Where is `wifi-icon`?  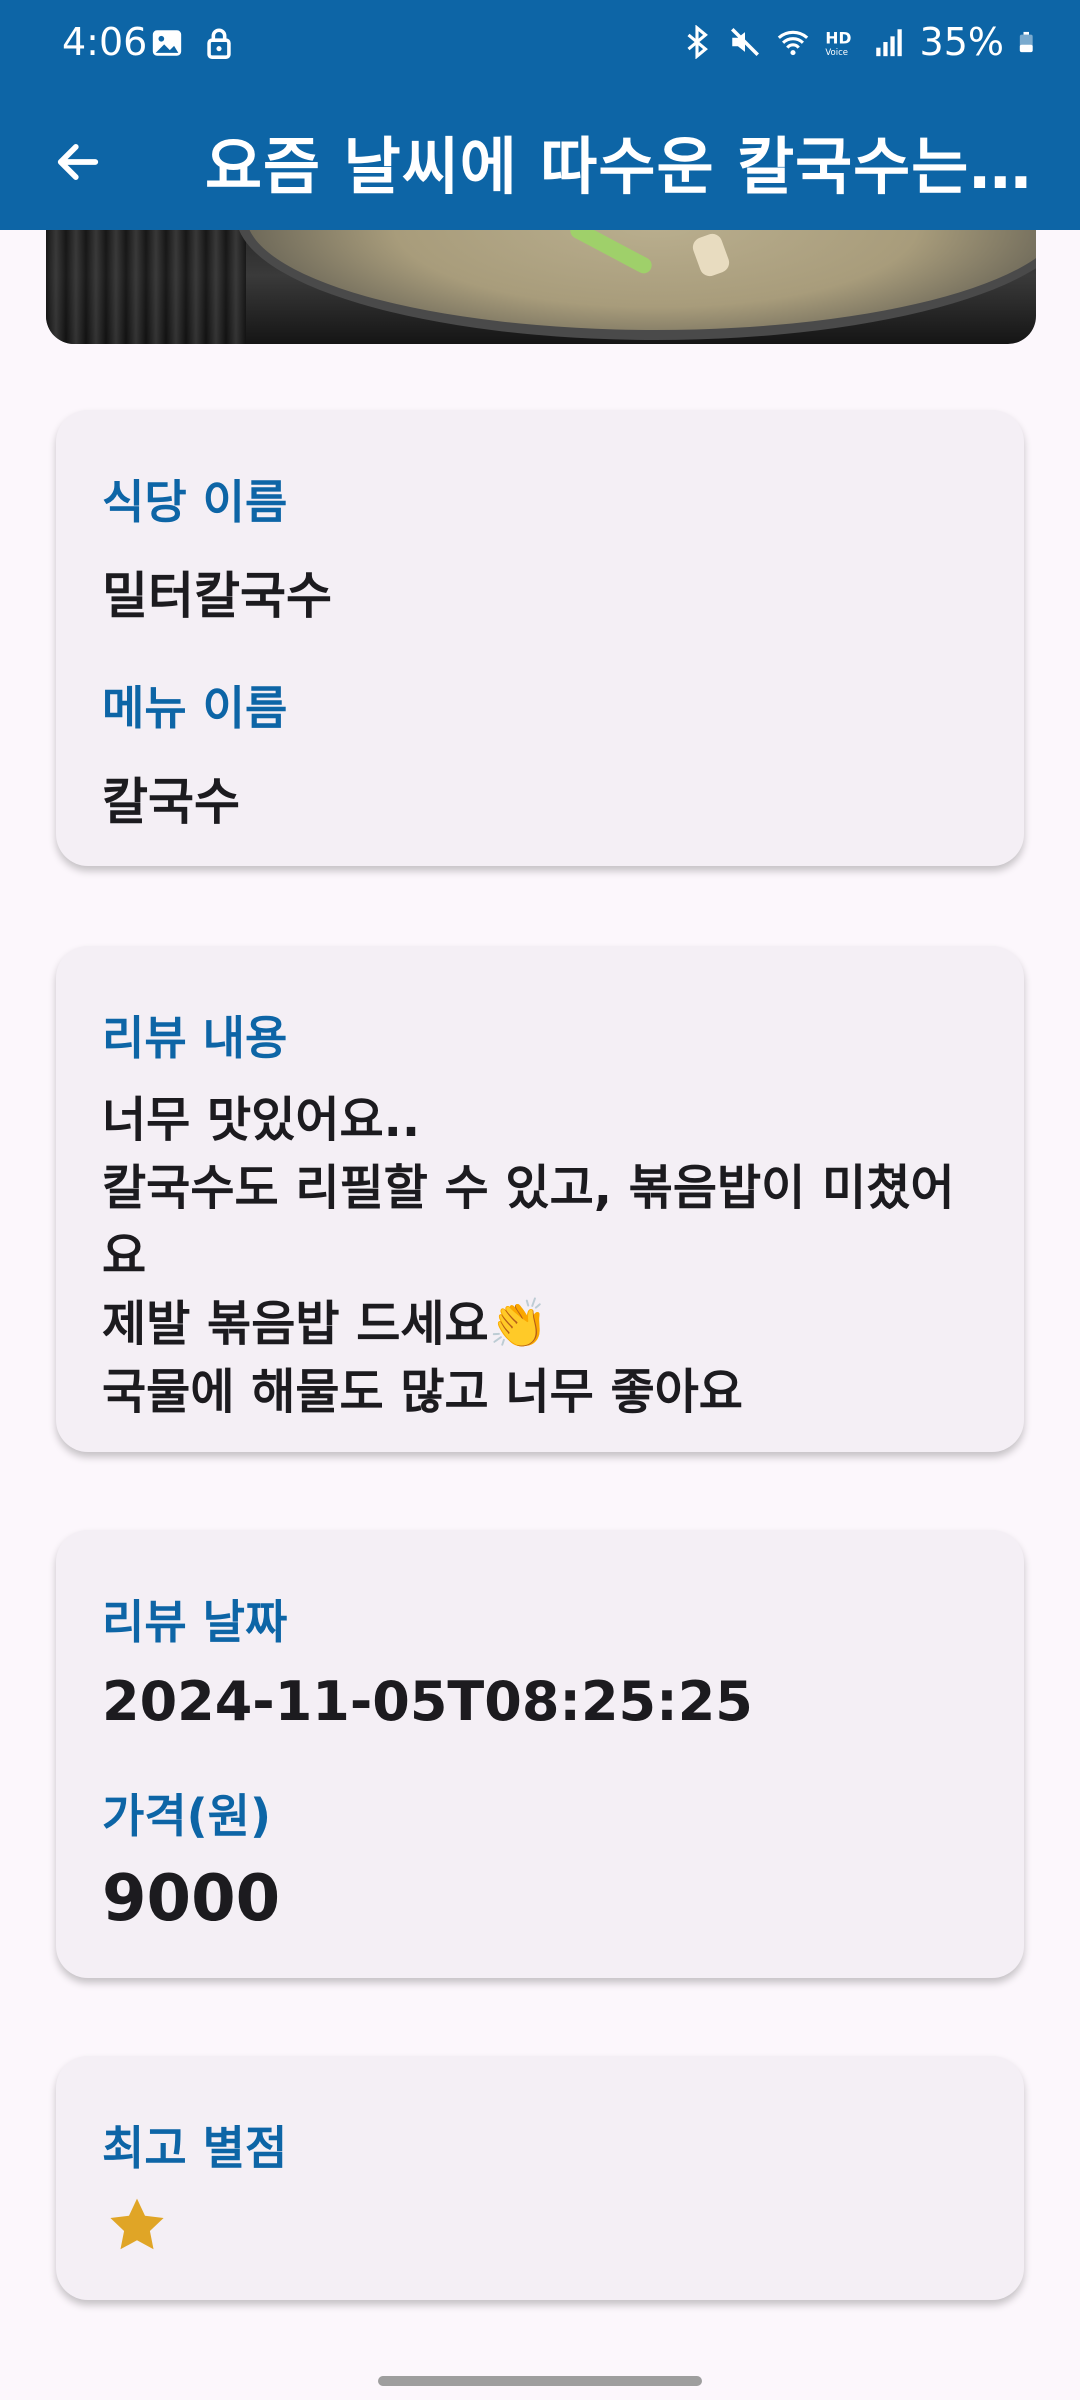
wifi-icon is located at coordinates (792, 43).